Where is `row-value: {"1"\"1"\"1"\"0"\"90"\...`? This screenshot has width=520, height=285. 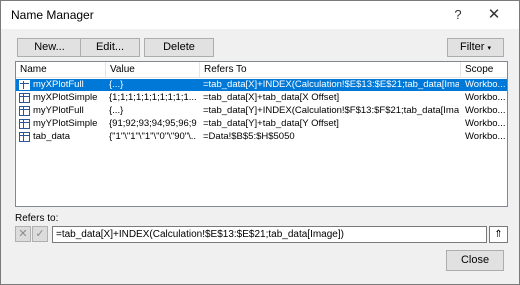
row-value: {"1"\"1"\"1"\"0"\"90"\... is located at coordinates (153, 136).